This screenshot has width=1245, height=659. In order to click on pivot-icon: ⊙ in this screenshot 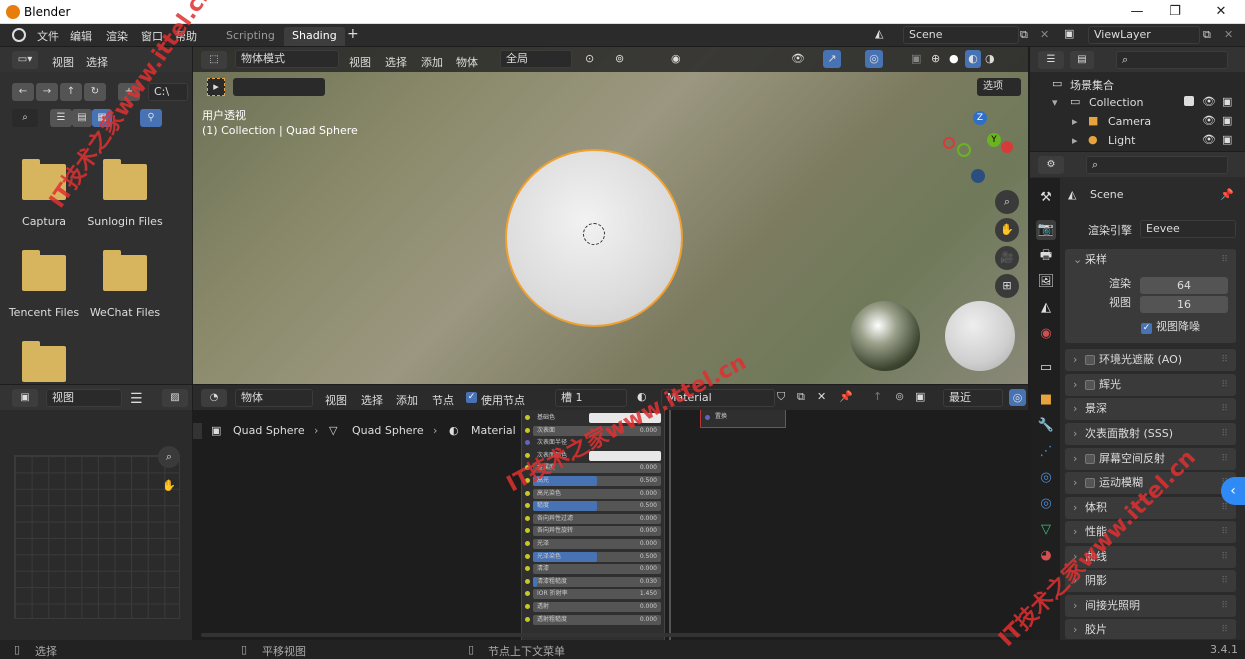, I will do `click(589, 58)`.